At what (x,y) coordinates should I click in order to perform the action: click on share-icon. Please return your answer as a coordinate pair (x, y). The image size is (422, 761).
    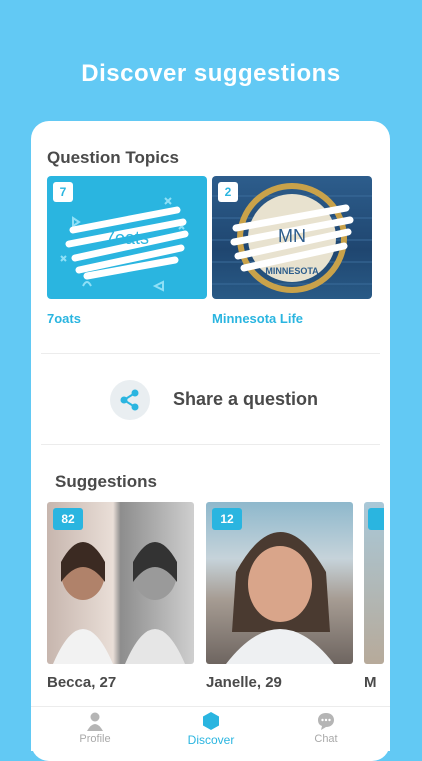
    Looking at the image, I should click on (129, 400).